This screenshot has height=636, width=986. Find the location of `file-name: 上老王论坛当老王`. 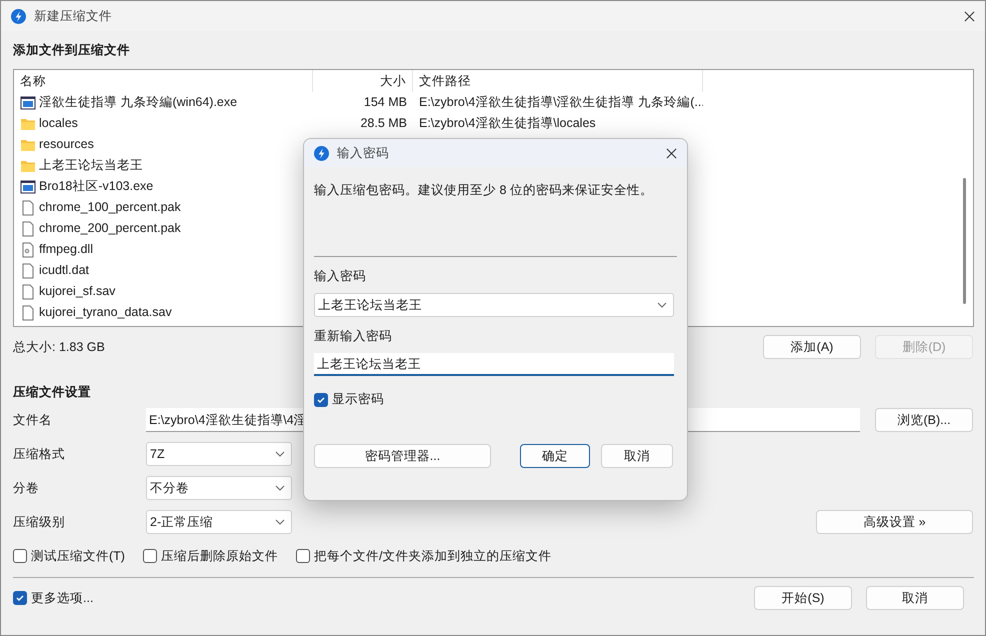

file-name: 上老王论坛当老王 is located at coordinates (91, 165).